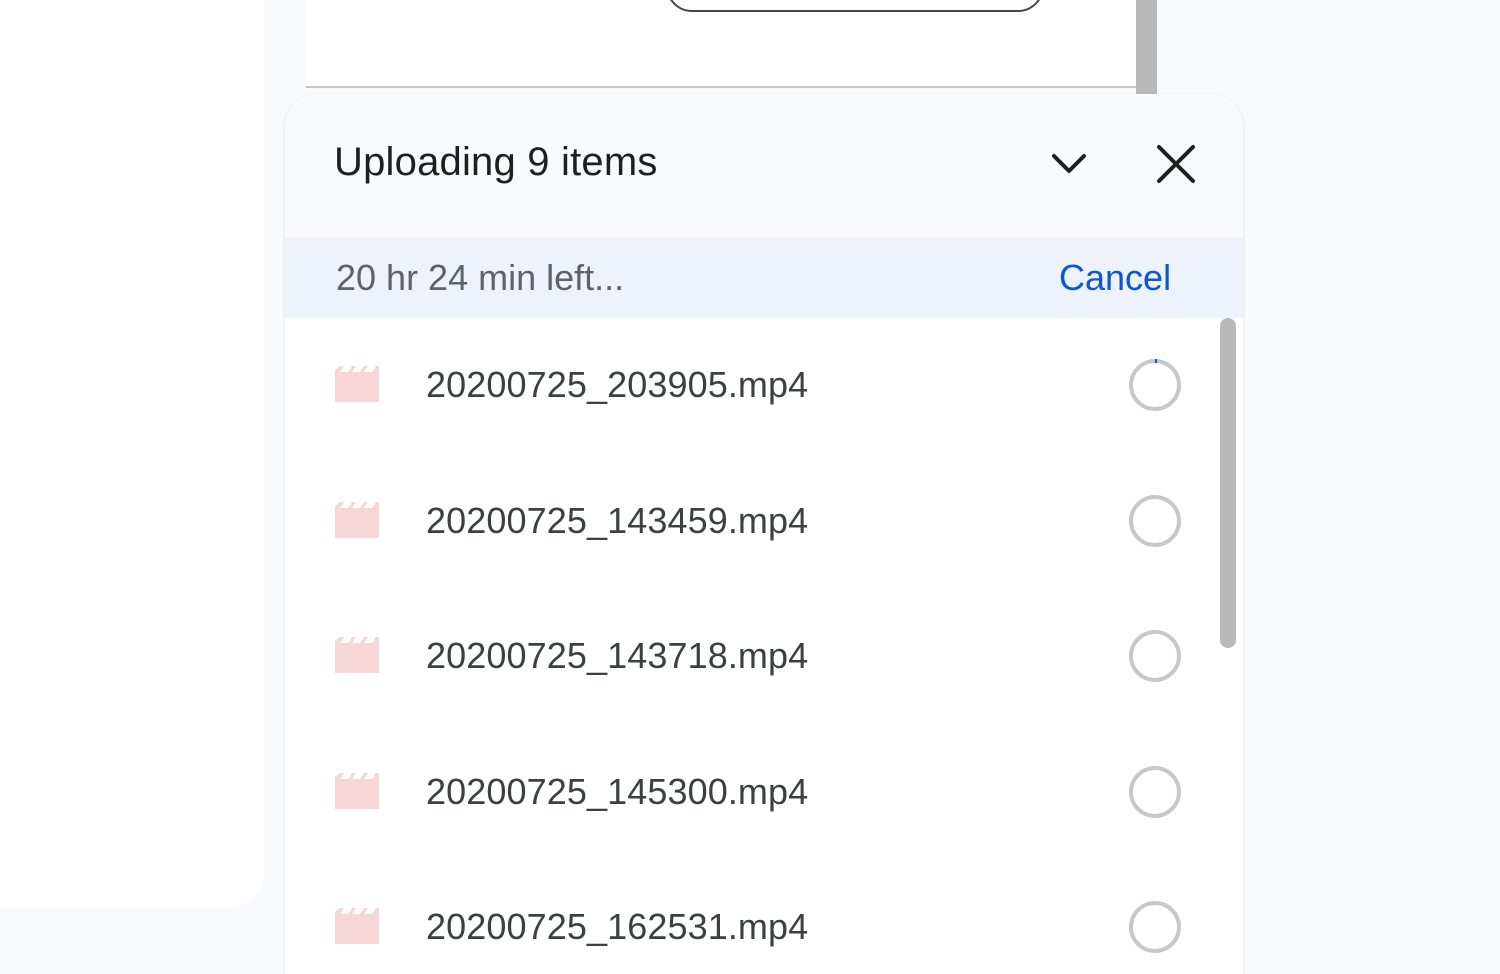  What do you see at coordinates (722, 44) in the screenshot?
I see `background-document` at bounding box center [722, 44].